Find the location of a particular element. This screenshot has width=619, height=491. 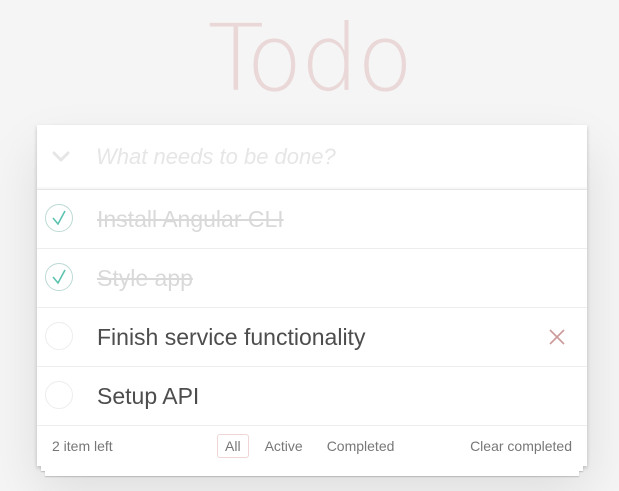

todo-label: Setup API is located at coordinates (148, 396).